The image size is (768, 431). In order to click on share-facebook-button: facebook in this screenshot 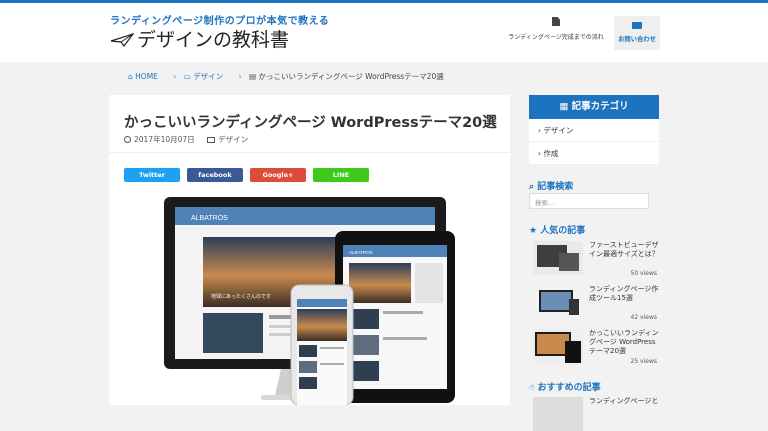, I will do `click(215, 175)`.